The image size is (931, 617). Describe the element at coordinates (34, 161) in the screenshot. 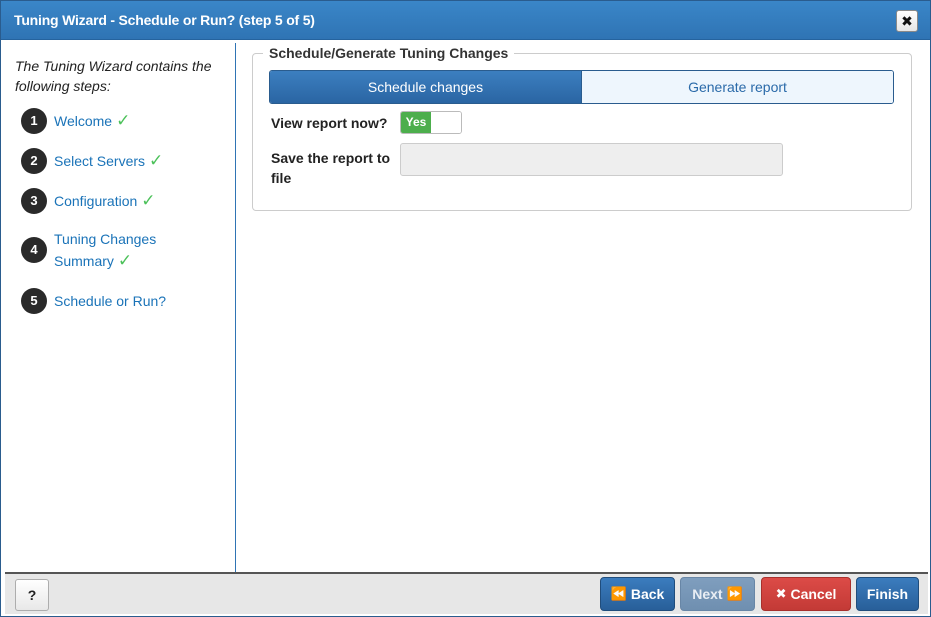

I see `step-number: 2` at that location.